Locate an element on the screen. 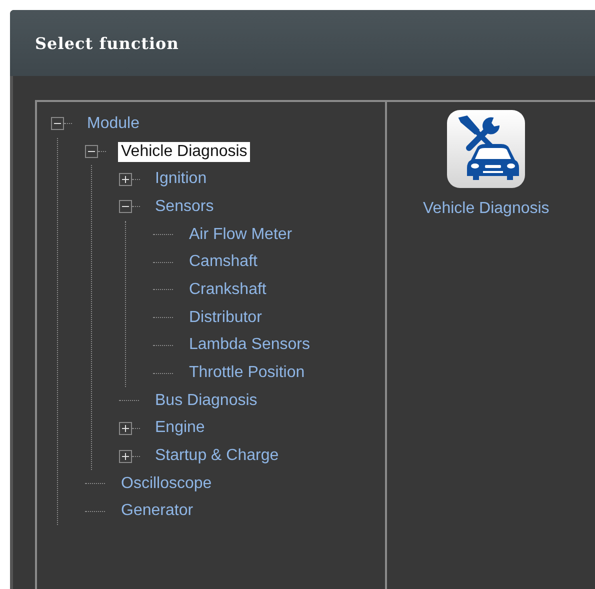 The width and height of the screenshot is (595, 589). tree-item: Bus Diagnosis is located at coordinates (206, 400).